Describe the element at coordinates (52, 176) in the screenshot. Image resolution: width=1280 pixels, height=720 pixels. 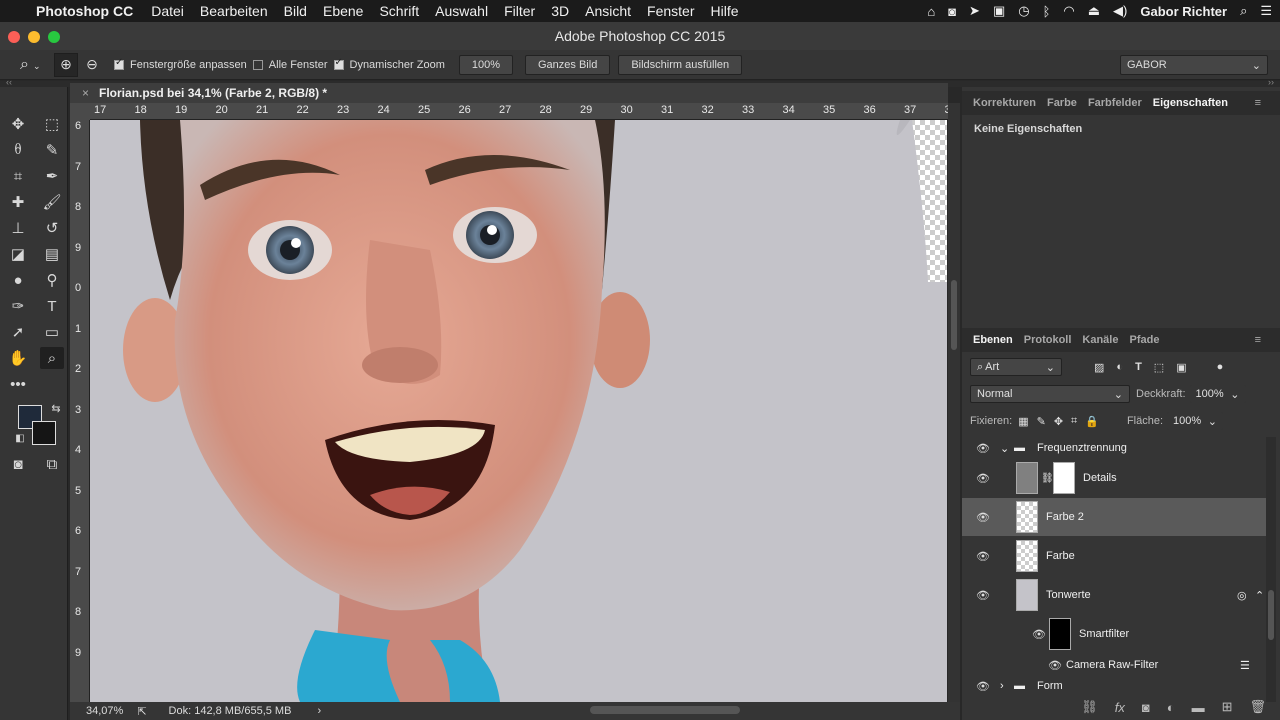
I see `eyedropper-tool-icon: ✒` at that location.